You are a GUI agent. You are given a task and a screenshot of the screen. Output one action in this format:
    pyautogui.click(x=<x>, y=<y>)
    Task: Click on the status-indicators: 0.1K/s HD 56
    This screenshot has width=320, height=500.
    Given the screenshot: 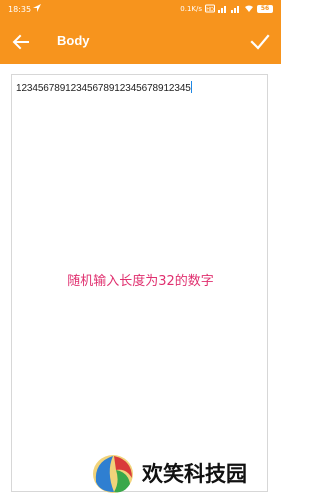 What is the action you would take?
    pyautogui.click(x=226, y=8)
    